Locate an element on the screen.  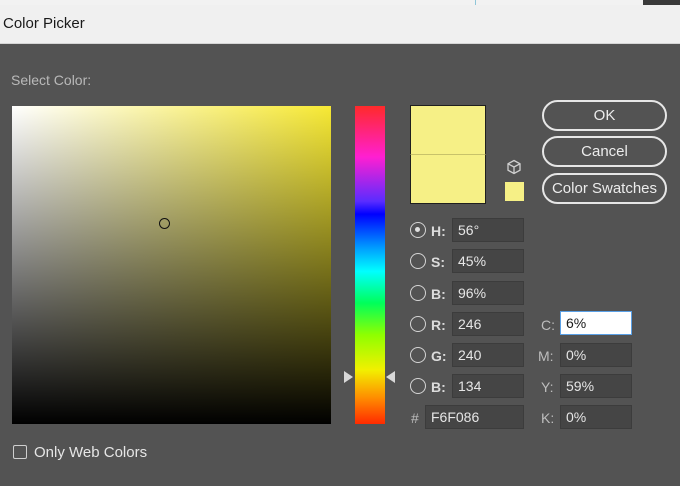
cancel-button: Cancel is located at coordinates (604, 151).